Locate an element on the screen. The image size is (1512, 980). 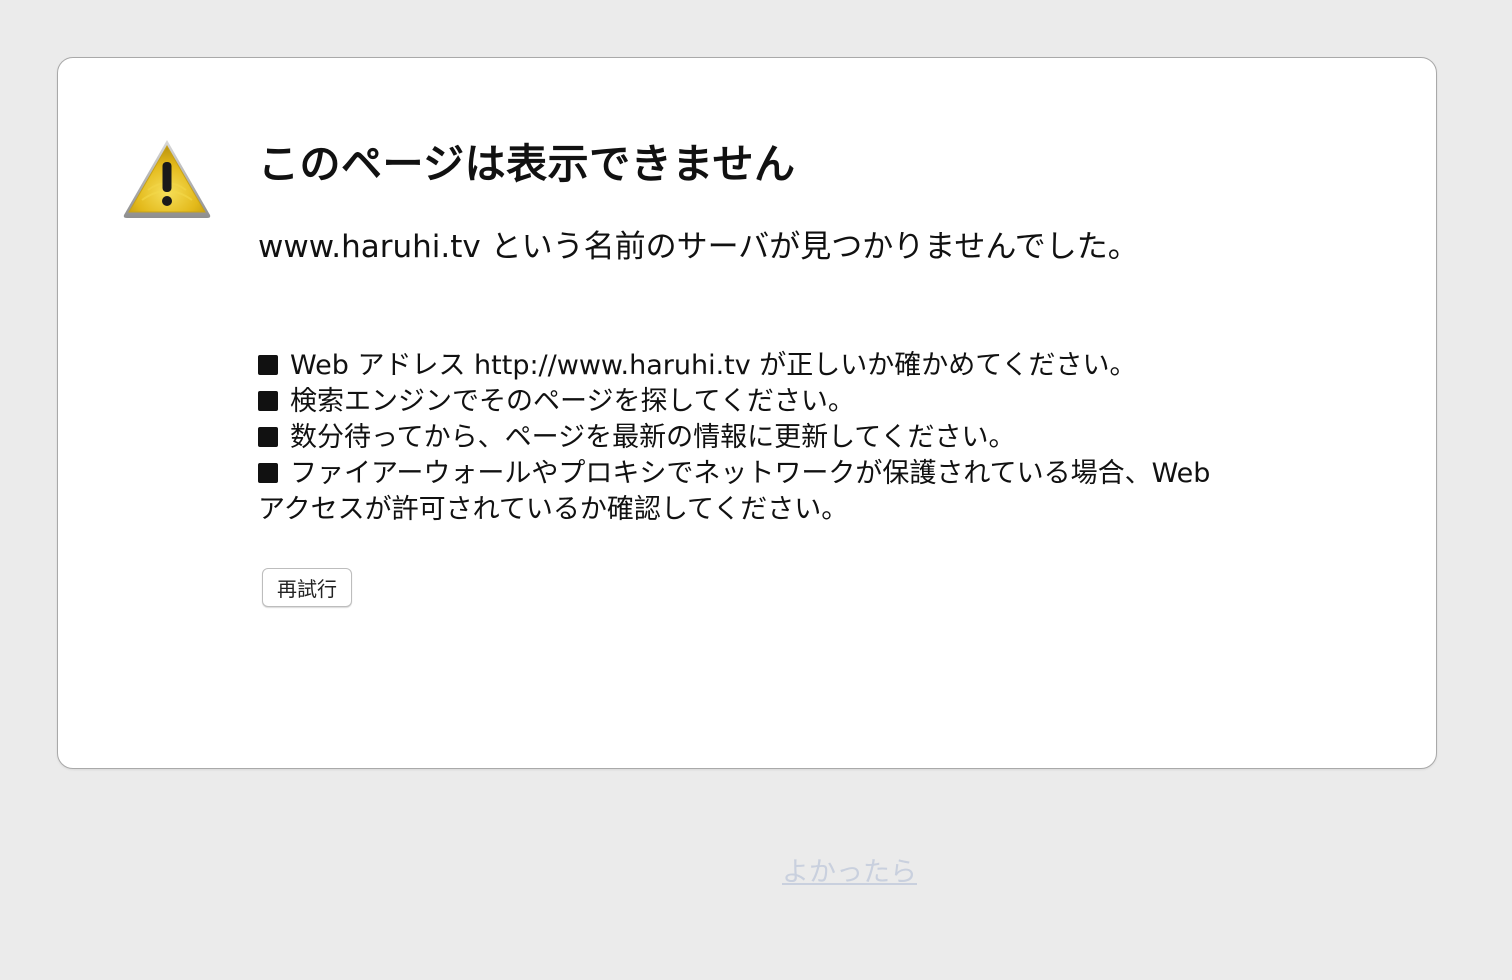
tip-text: 検索エンジンでそのページを探してください。 is located at coordinates (572, 401).